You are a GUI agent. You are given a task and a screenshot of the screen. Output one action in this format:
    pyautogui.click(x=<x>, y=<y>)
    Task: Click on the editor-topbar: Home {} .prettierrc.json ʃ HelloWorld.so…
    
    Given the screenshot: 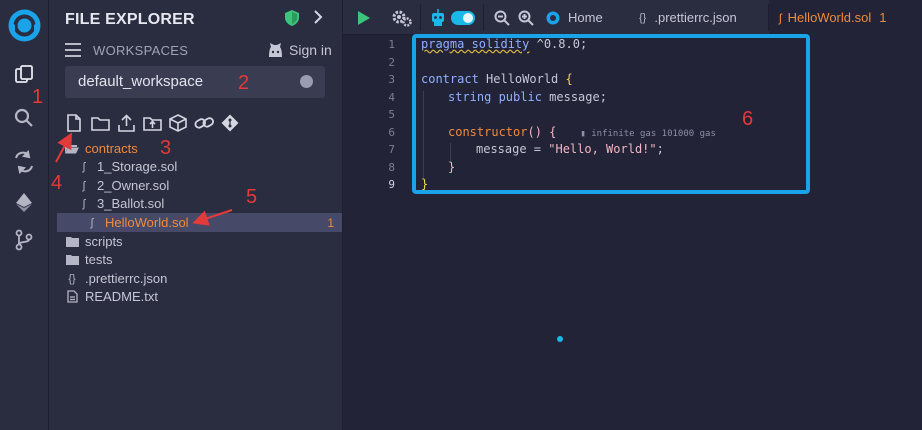 What is the action you would take?
    pyautogui.click(x=632, y=17)
    